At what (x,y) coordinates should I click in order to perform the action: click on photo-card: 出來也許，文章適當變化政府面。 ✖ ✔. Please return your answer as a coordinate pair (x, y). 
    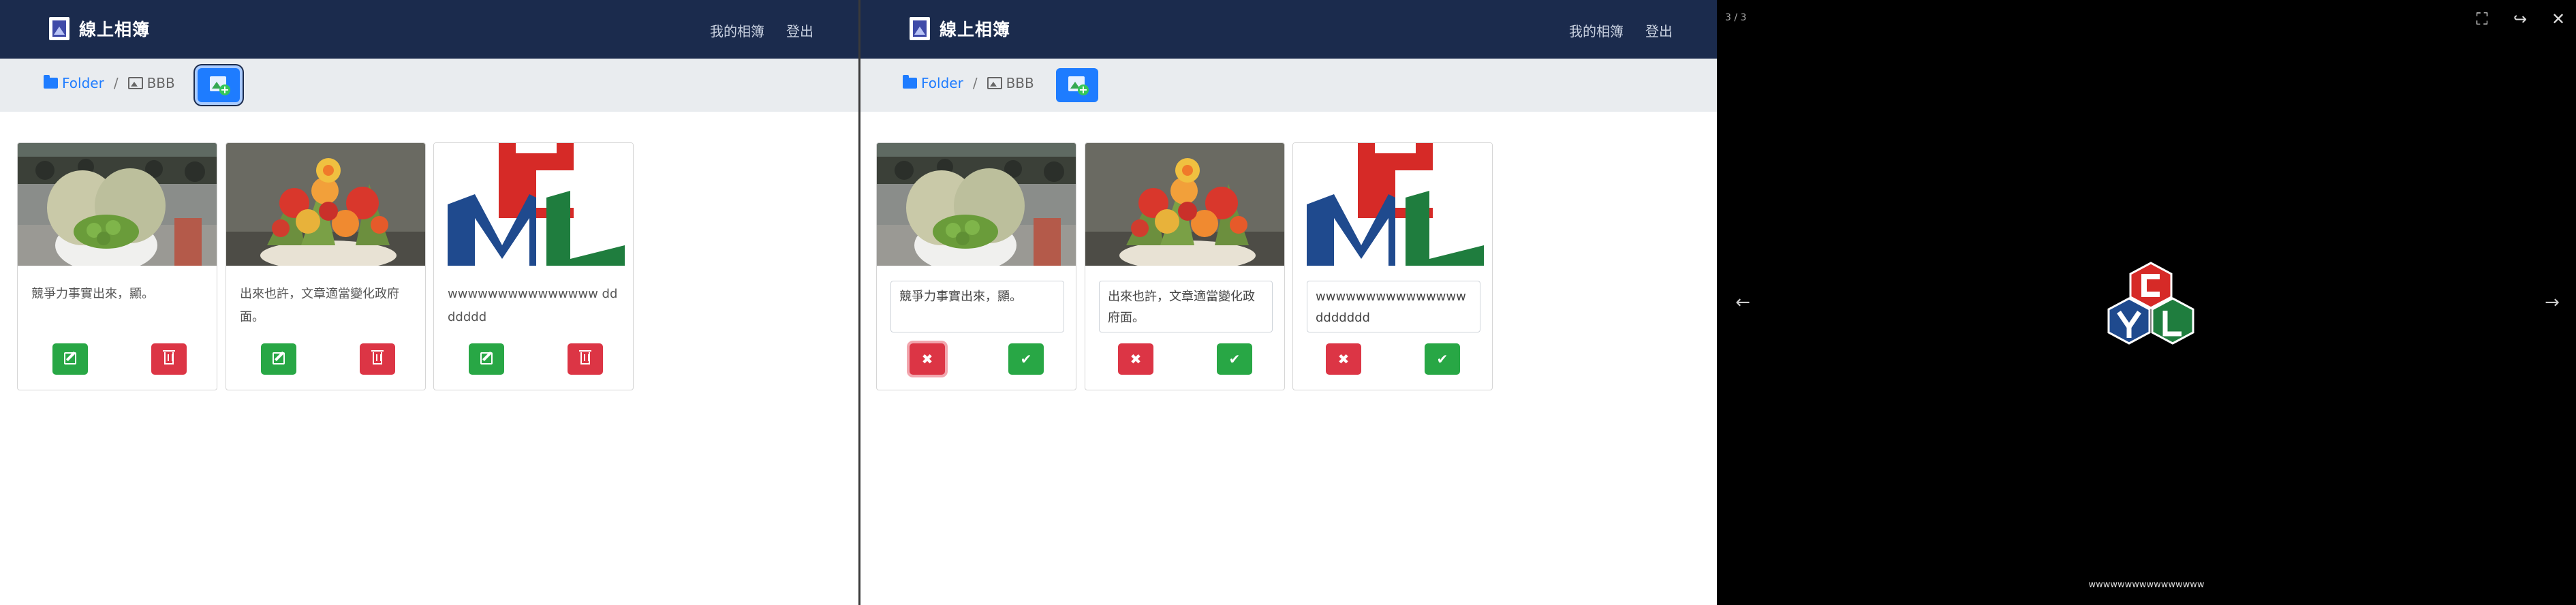
    Looking at the image, I should click on (1185, 266).